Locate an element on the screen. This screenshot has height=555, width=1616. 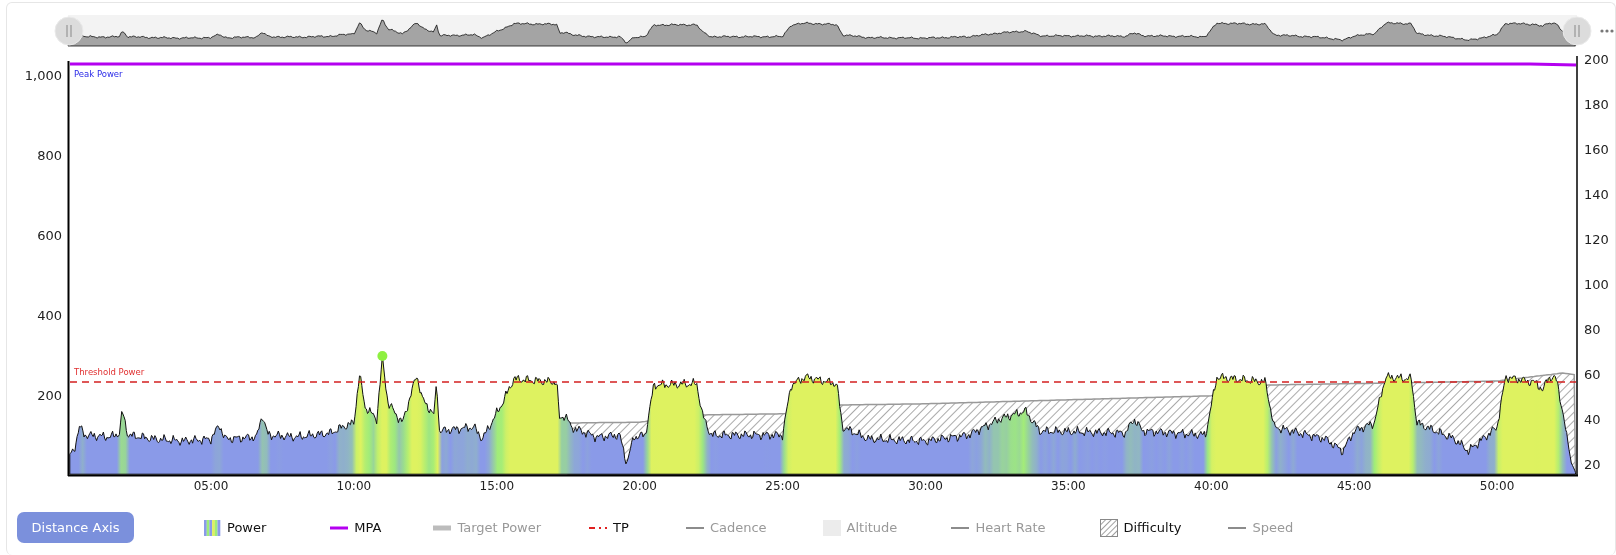
axis-tick-label: 120 is located at coordinates (1596, 239).